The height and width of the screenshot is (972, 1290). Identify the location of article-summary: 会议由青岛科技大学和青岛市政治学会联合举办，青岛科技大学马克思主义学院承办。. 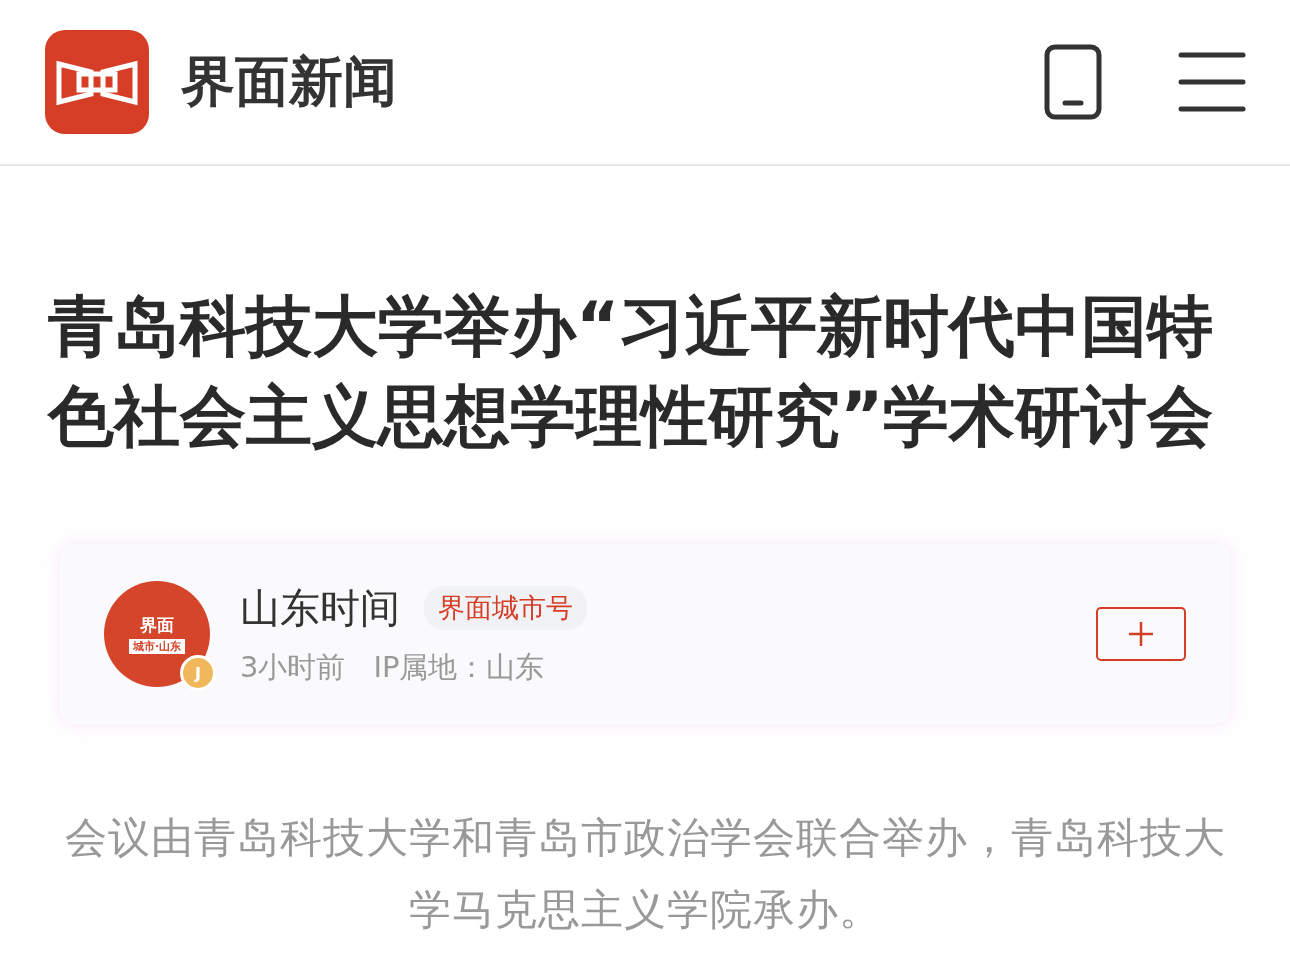
(645, 874).